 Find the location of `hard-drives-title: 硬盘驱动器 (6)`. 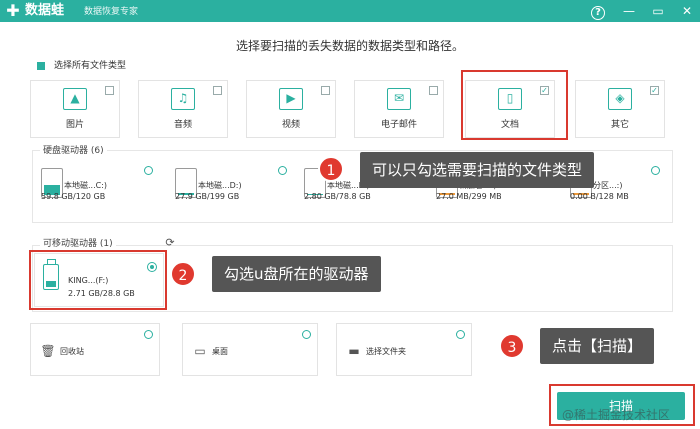

hard-drives-title: 硬盘驱动器 (6) is located at coordinates (73, 151).